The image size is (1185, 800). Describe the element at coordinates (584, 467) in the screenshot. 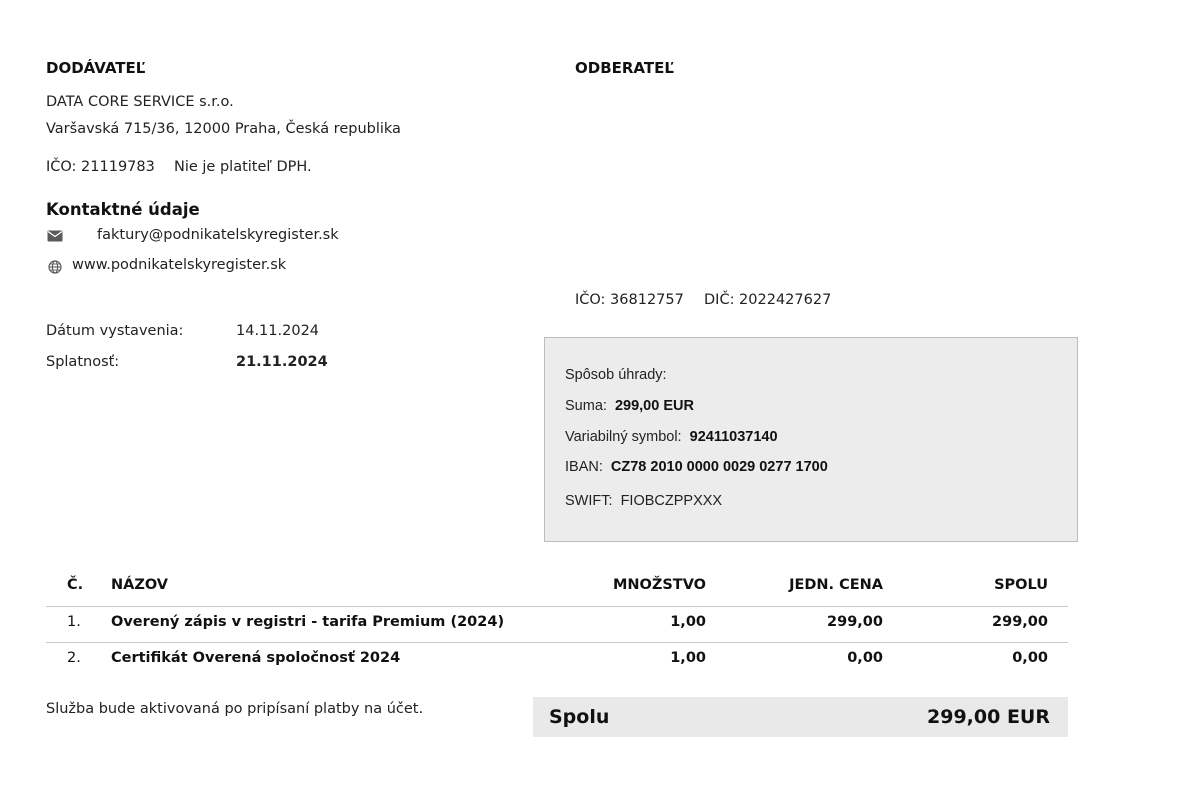

I see `iban-label: IBAN:` at that location.